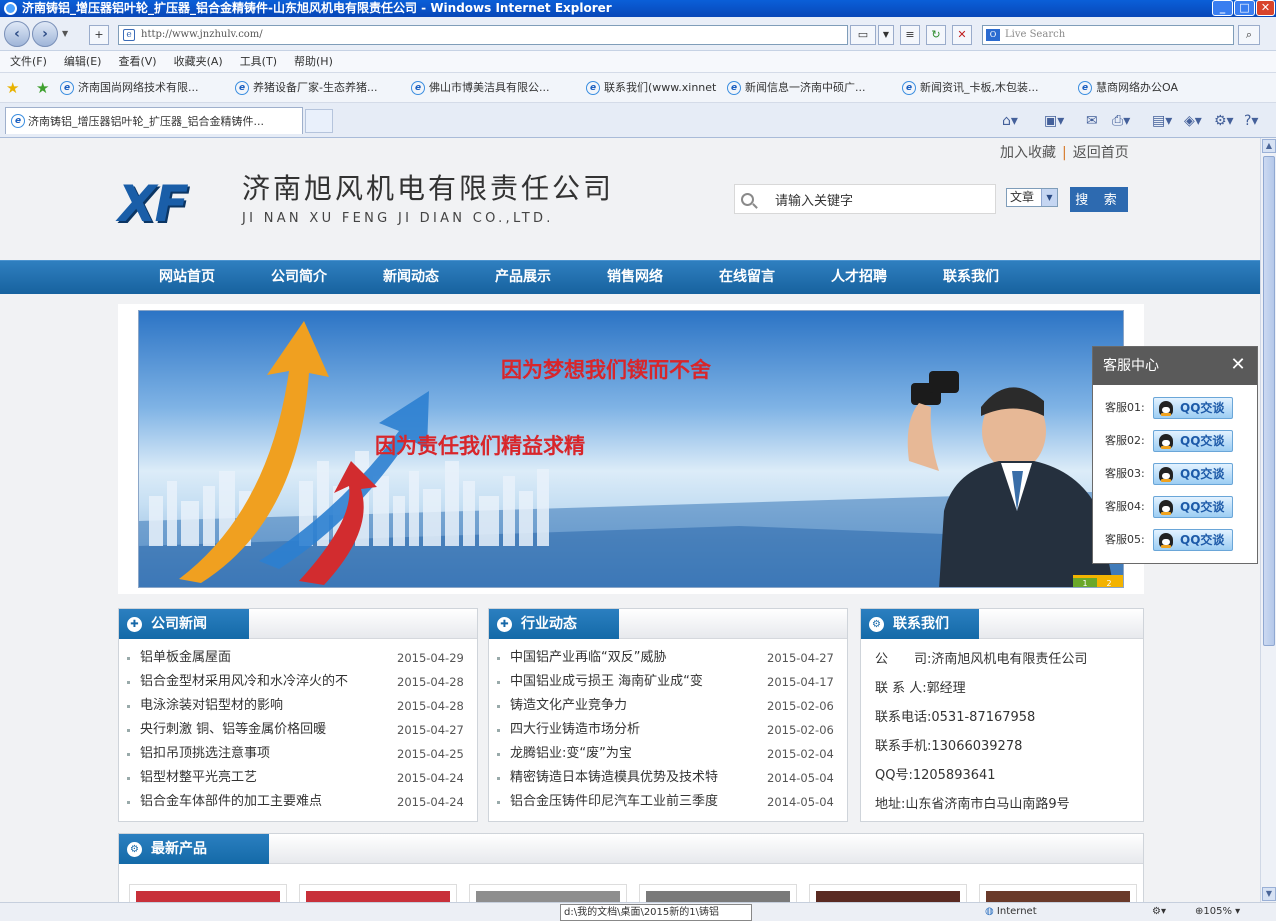 The image size is (1276, 921). I want to click on minimize-button: _, so click(1222, 8).